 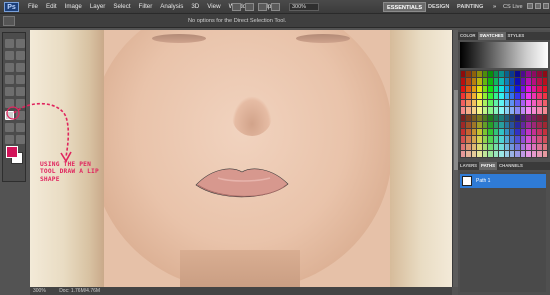 What do you see at coordinates (9, 43) in the screenshot?
I see `move-icon` at bounding box center [9, 43].